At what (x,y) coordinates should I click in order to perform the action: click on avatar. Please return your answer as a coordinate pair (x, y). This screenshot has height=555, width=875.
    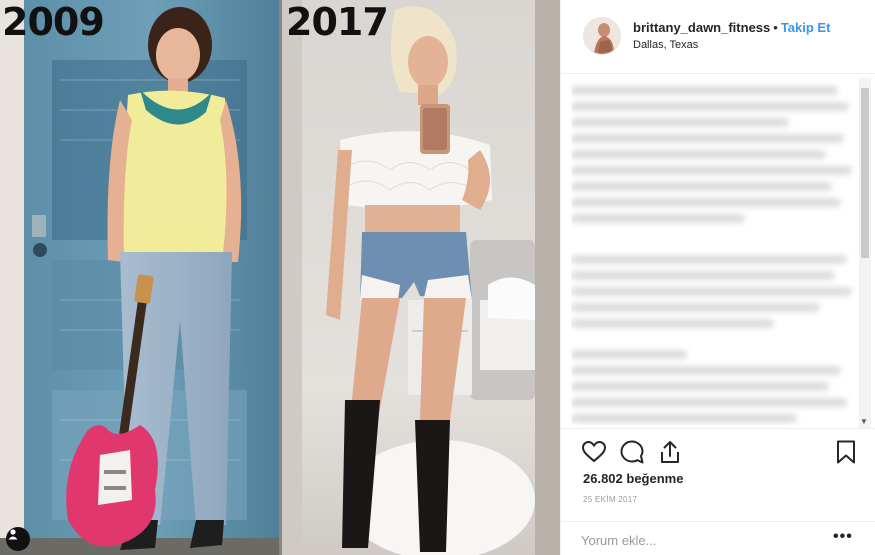
    Looking at the image, I should click on (602, 36).